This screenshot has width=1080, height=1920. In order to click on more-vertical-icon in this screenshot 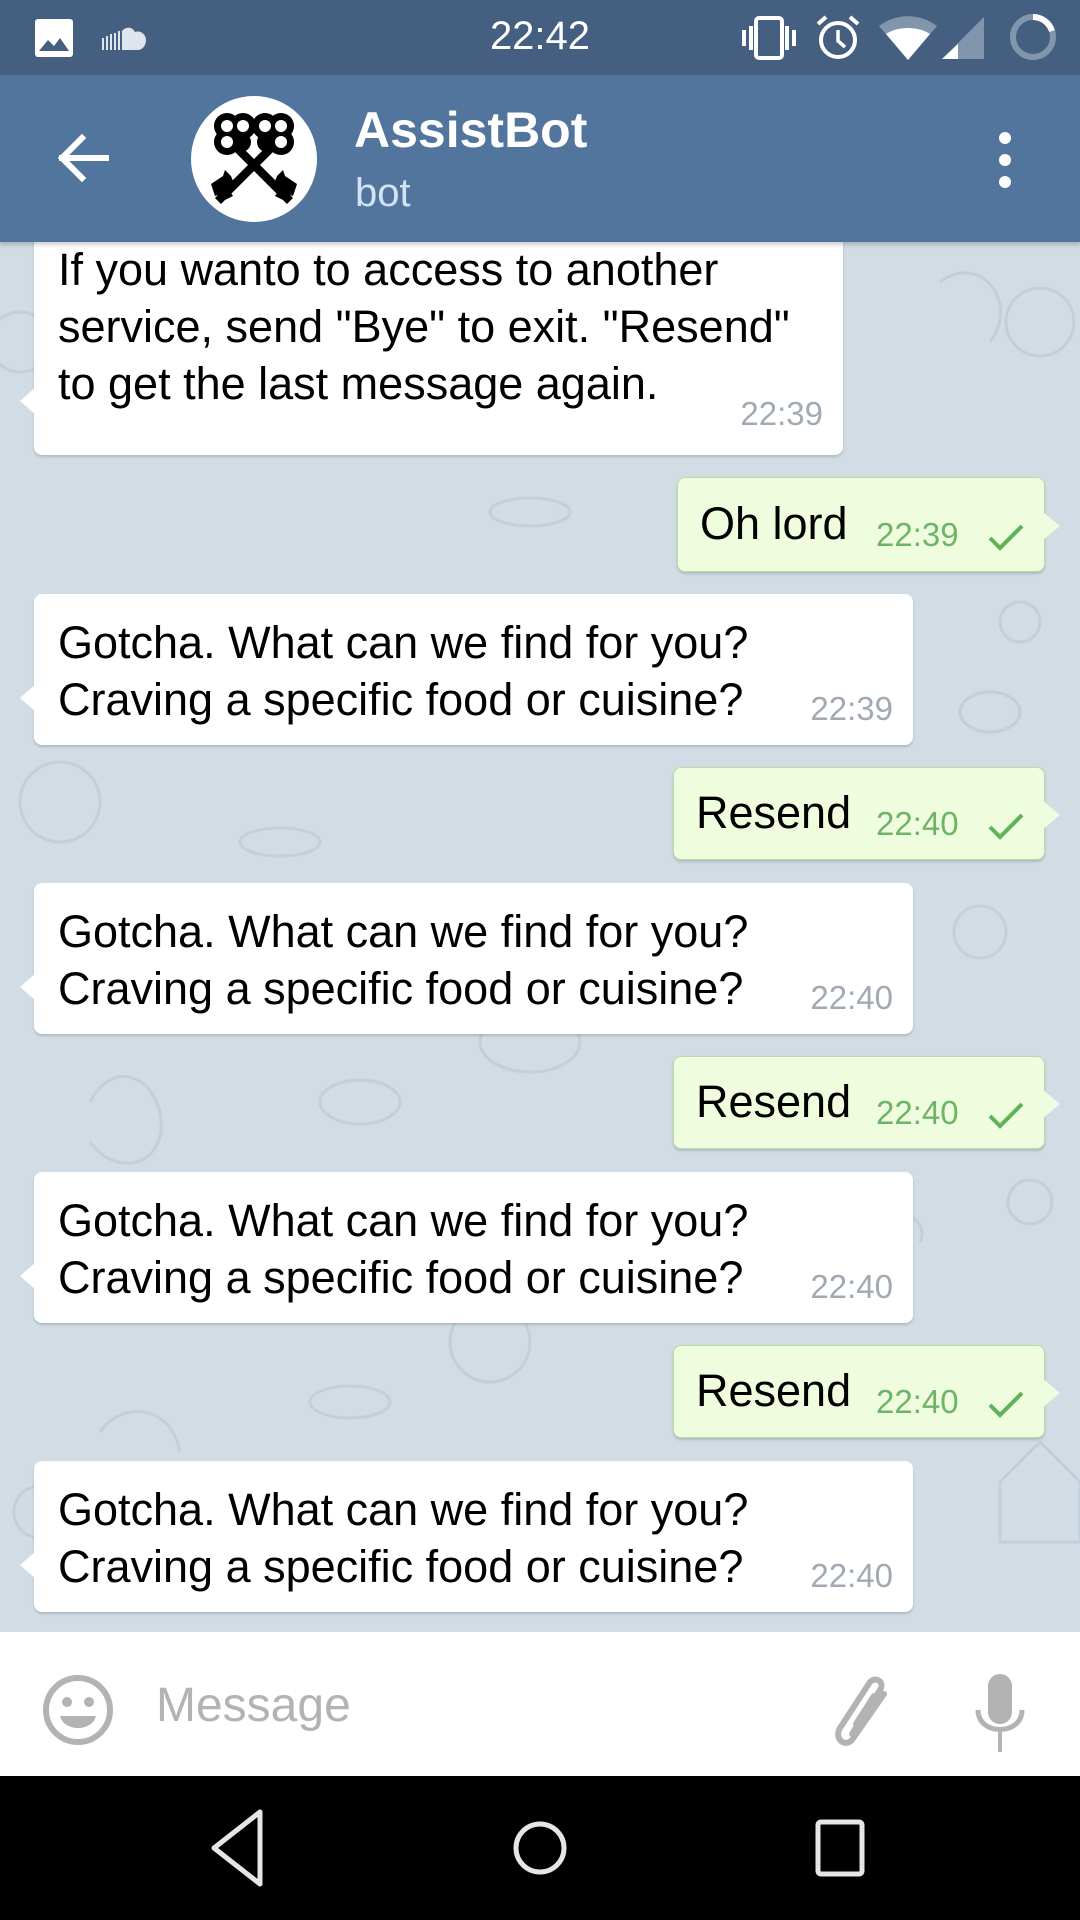, I will do `click(1005, 160)`.